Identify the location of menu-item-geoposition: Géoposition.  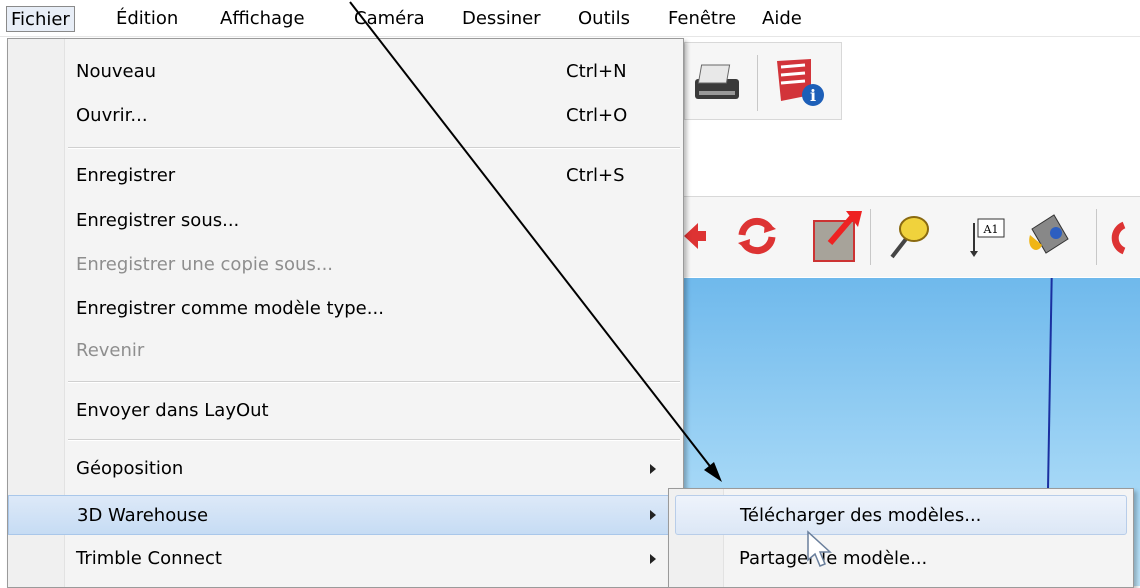
(345, 469).